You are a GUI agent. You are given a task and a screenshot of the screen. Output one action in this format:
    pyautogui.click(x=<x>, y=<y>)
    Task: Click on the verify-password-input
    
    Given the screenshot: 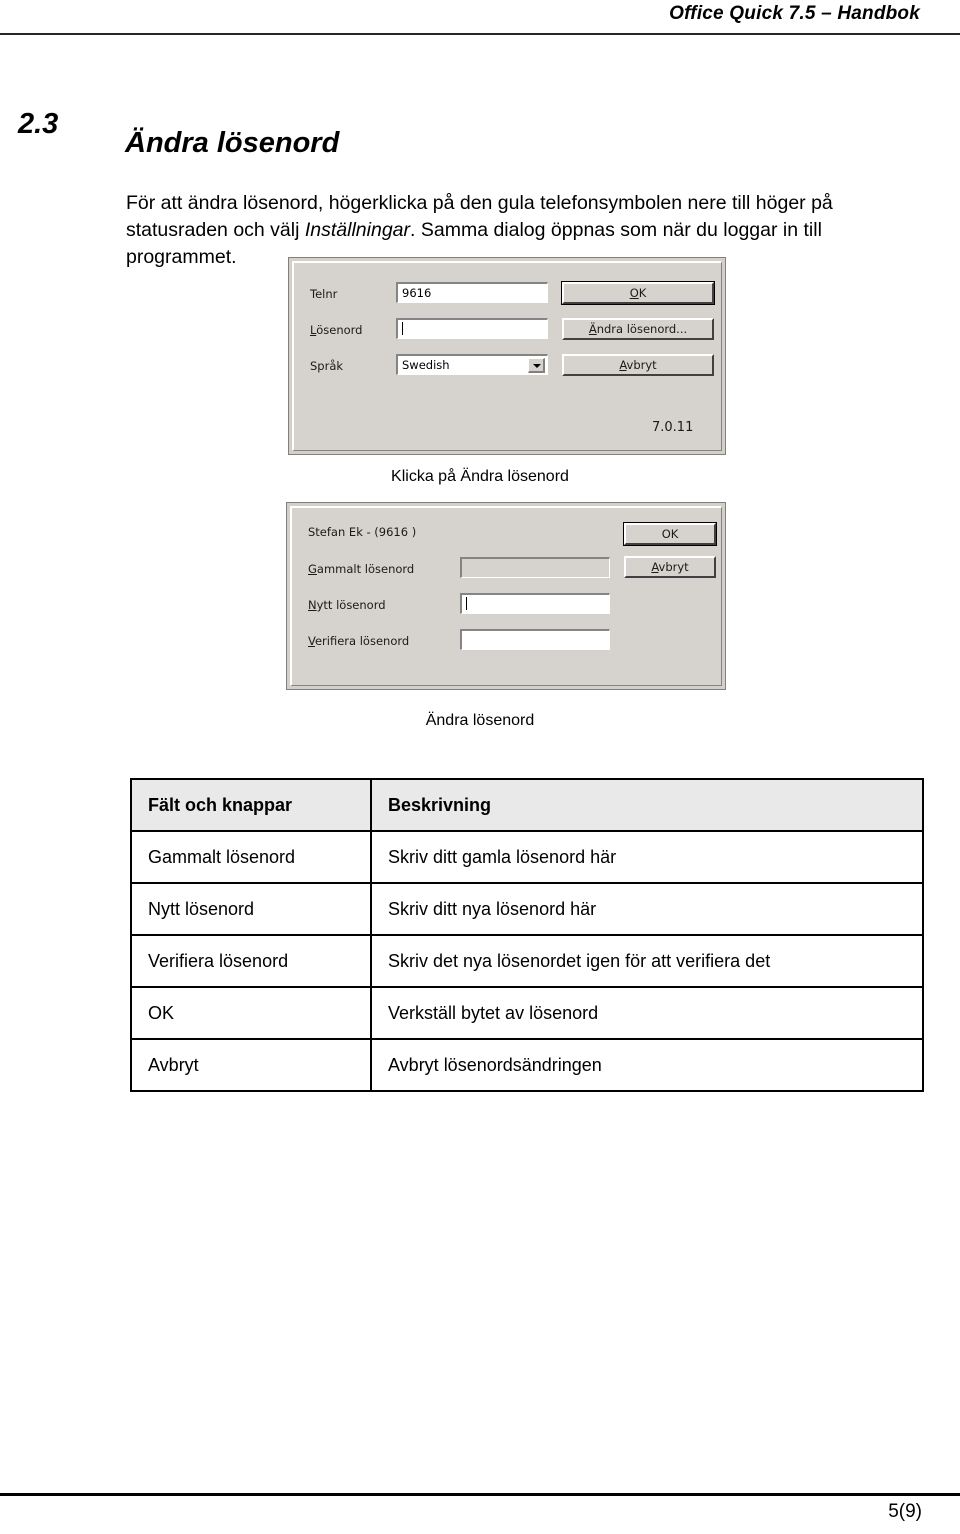 What is the action you would take?
    pyautogui.click(x=535, y=639)
    